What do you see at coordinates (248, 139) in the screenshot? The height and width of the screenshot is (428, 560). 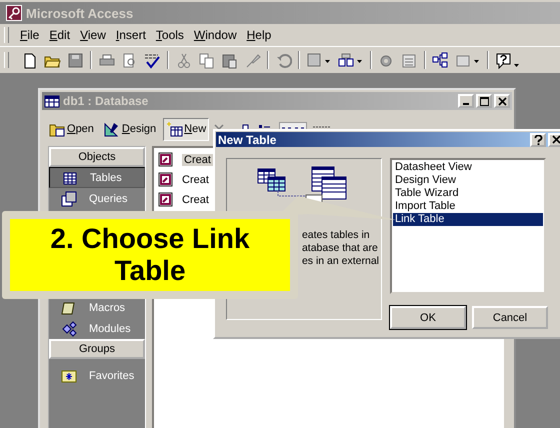 I see `dialog-title: New Table` at bounding box center [248, 139].